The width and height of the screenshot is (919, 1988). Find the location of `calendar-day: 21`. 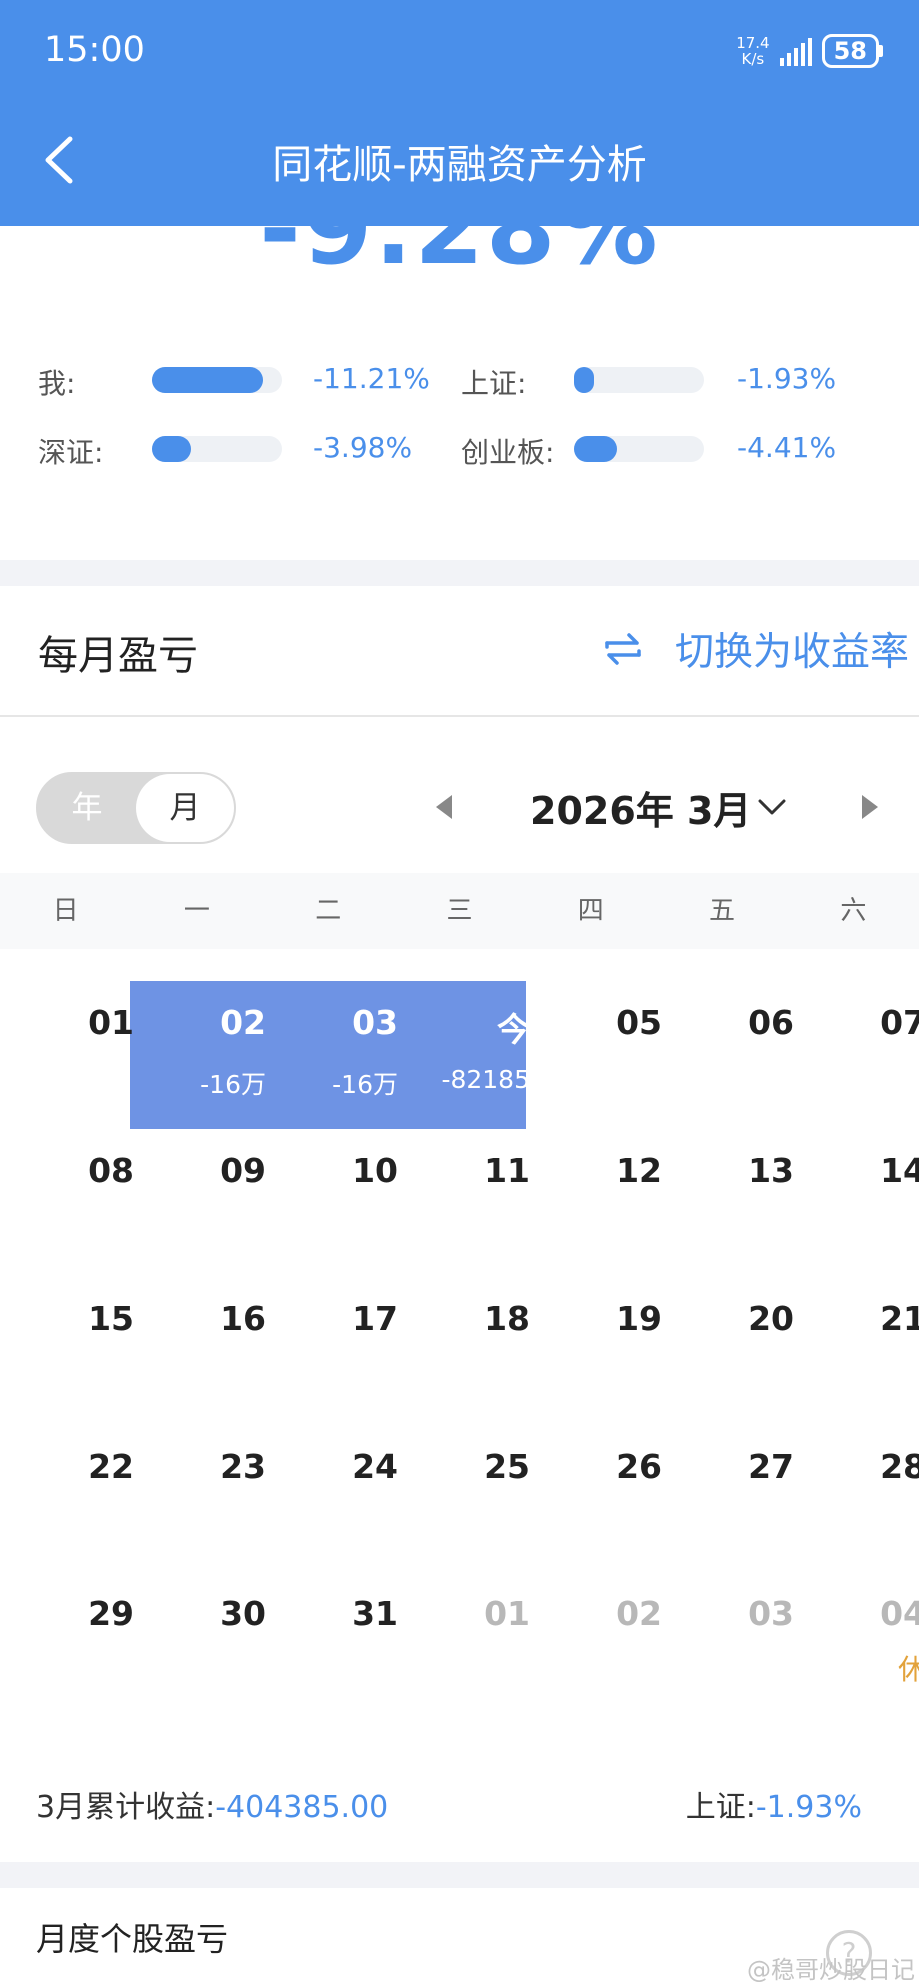

calendar-day: 21 is located at coordinates (866, 1351).